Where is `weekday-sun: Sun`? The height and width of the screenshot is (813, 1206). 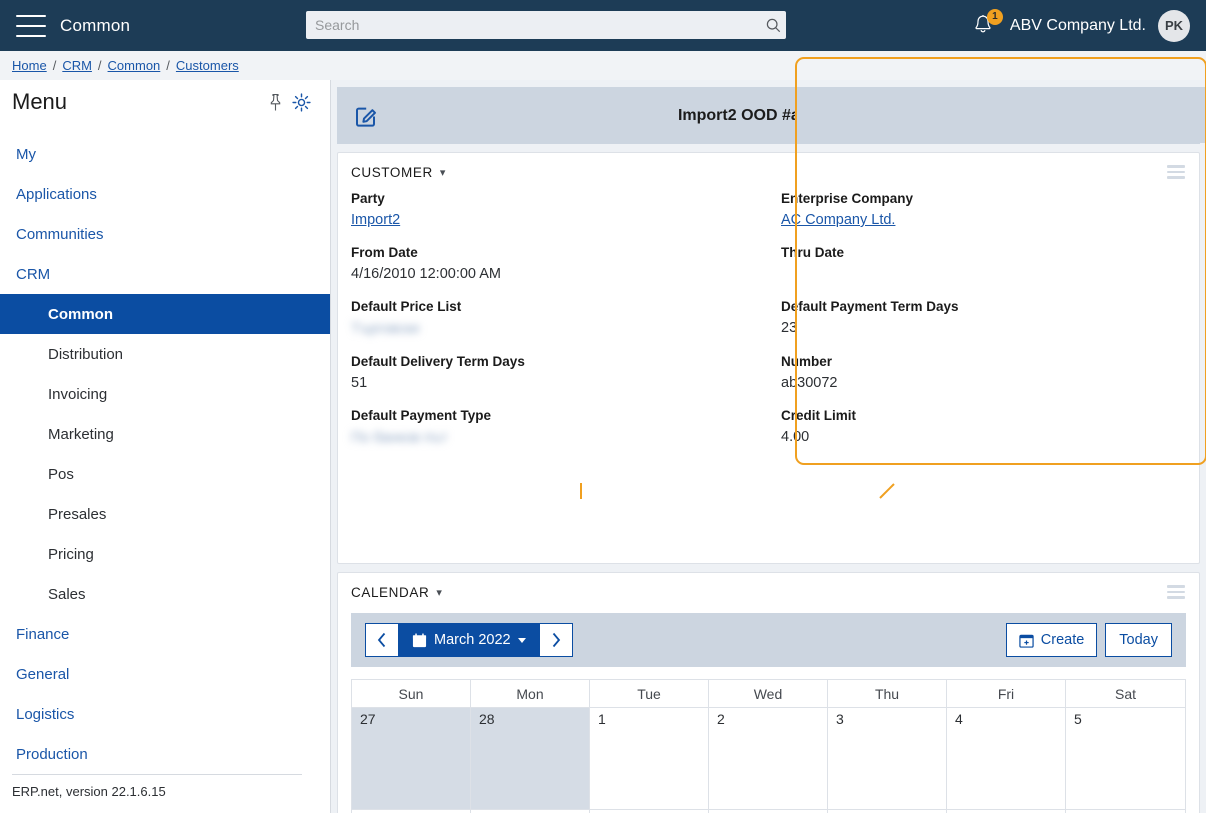
weekday-sun: Sun is located at coordinates (411, 694).